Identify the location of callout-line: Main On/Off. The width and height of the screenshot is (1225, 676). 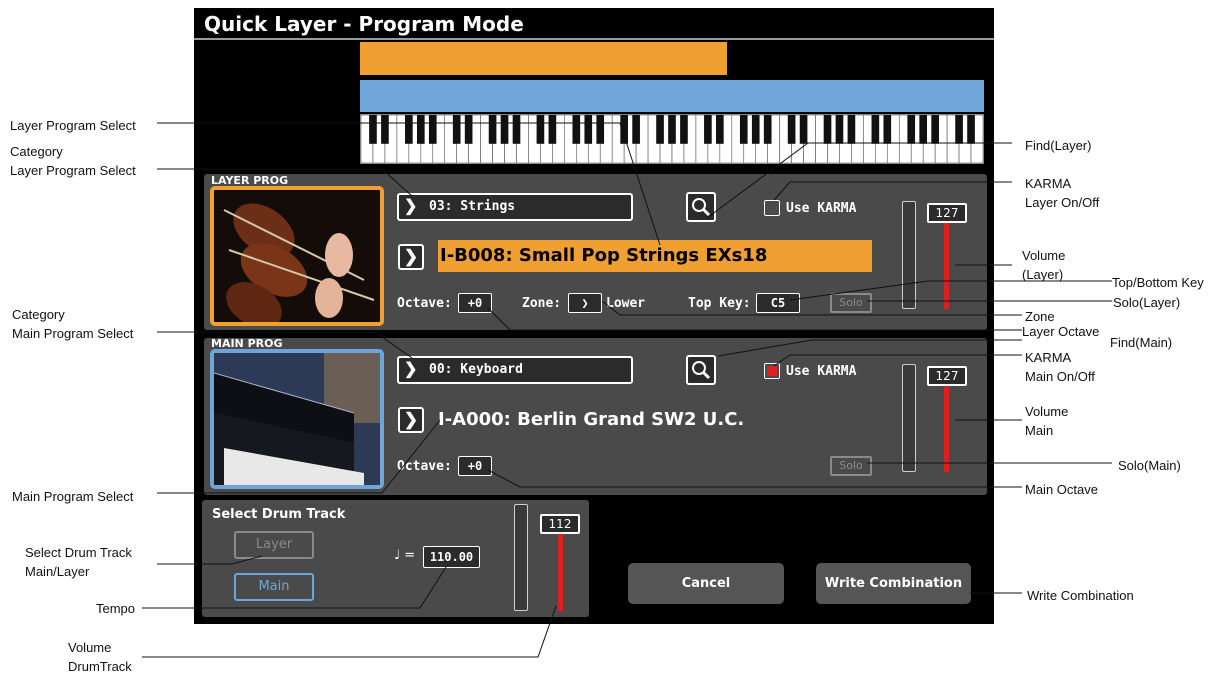
(1060, 376).